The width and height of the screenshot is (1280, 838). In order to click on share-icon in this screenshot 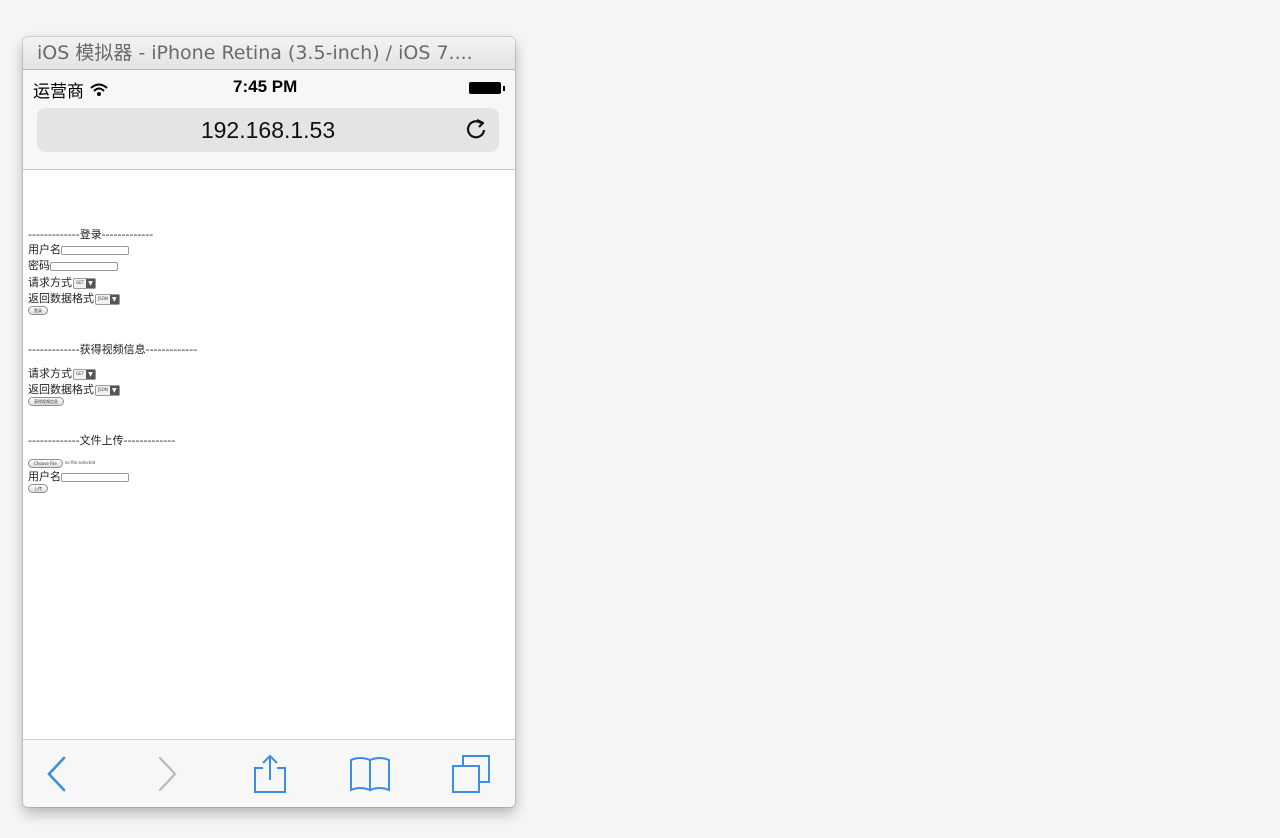, I will do `click(270, 774)`.